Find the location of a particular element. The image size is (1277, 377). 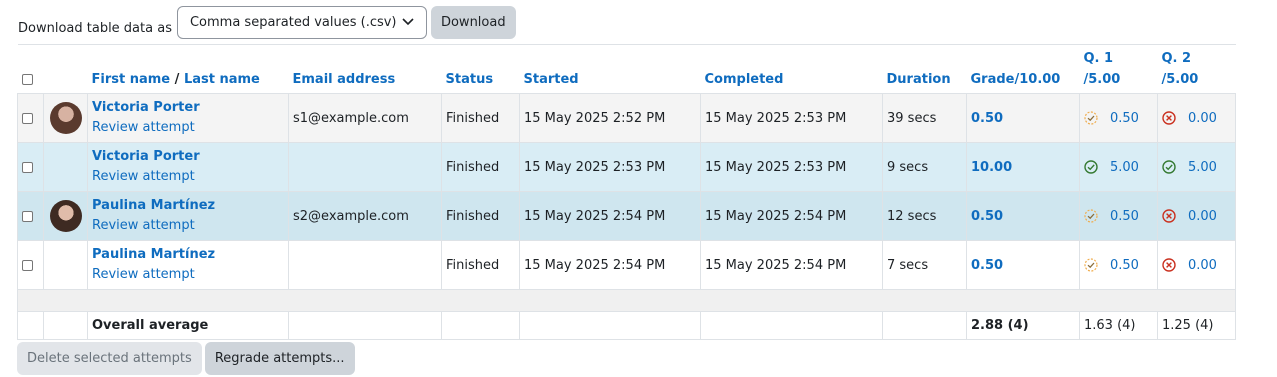

download-format-value: Comma separated values (.csv) is located at coordinates (293, 22).